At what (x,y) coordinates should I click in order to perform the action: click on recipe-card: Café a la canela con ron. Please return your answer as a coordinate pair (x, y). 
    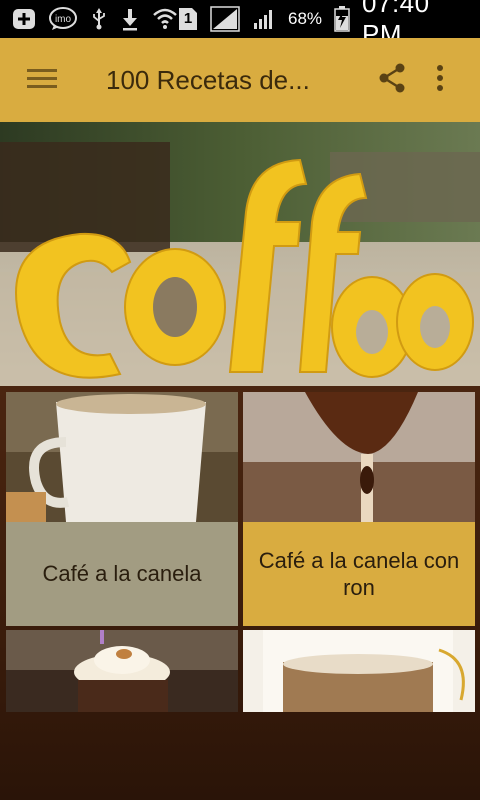
    Looking at the image, I should click on (359, 509).